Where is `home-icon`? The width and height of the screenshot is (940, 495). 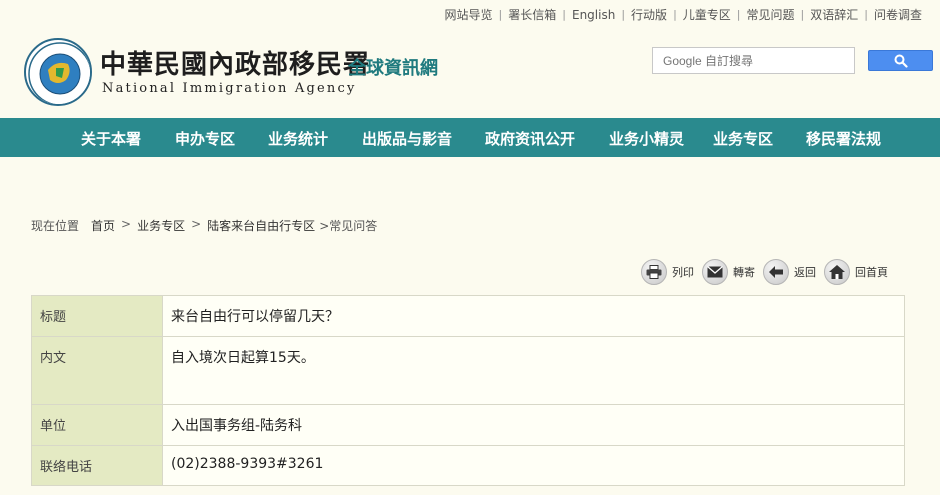
home-icon is located at coordinates (837, 272).